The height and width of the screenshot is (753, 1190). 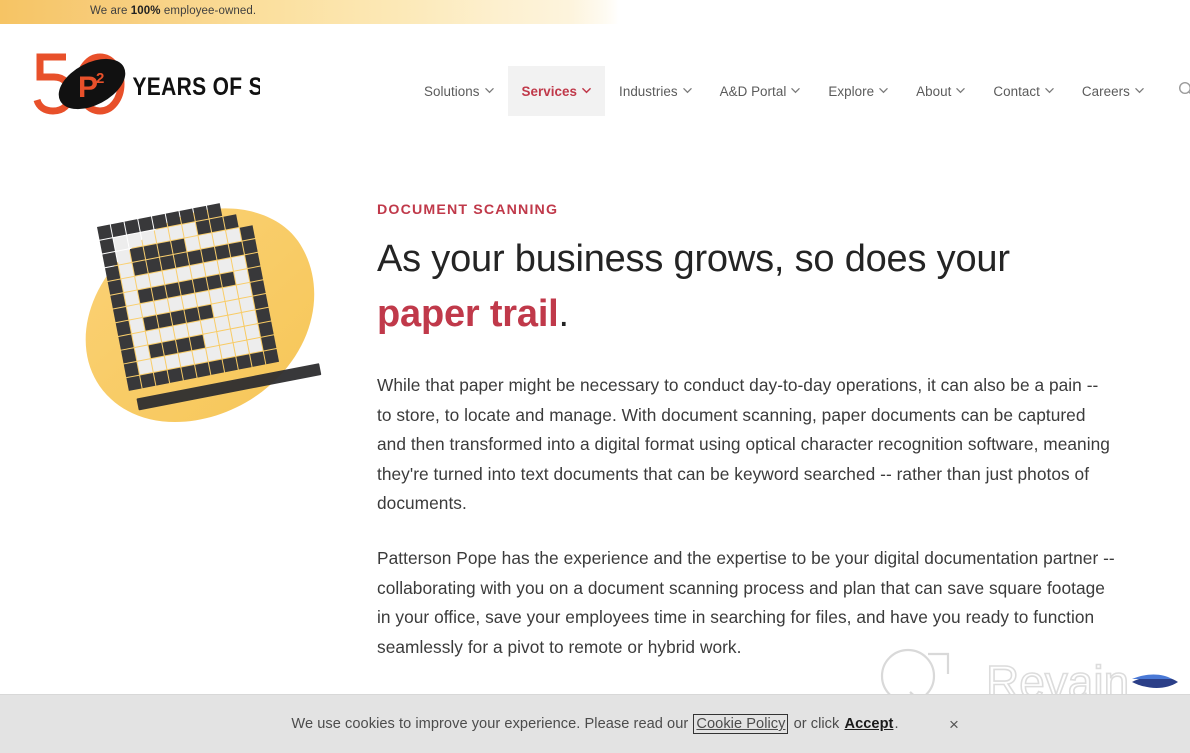 What do you see at coordinates (208, 11) in the screenshot?
I see `announcement-suffix: employee-owned.` at bounding box center [208, 11].